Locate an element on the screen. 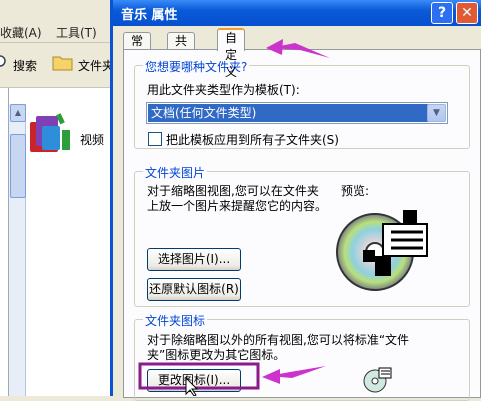 This screenshot has height=401, width=481. arrow-head-tab is located at coordinates (274, 47).